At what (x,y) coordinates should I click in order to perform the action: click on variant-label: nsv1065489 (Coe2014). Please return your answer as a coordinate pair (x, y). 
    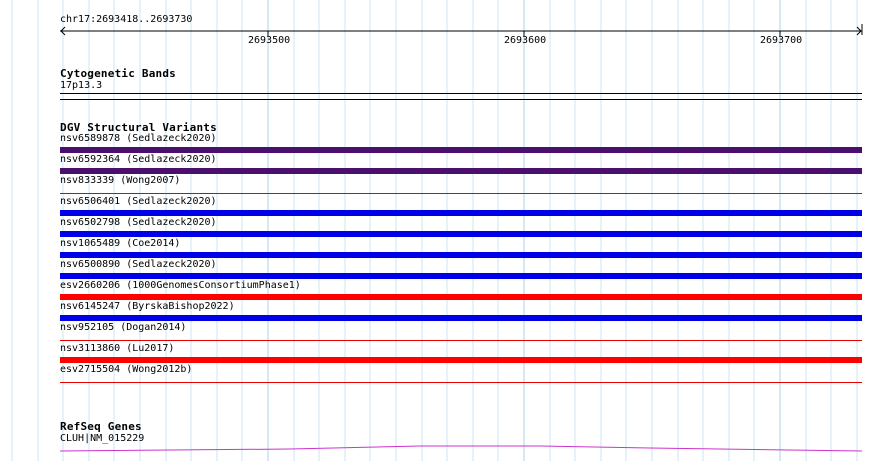
    Looking at the image, I should click on (120, 243).